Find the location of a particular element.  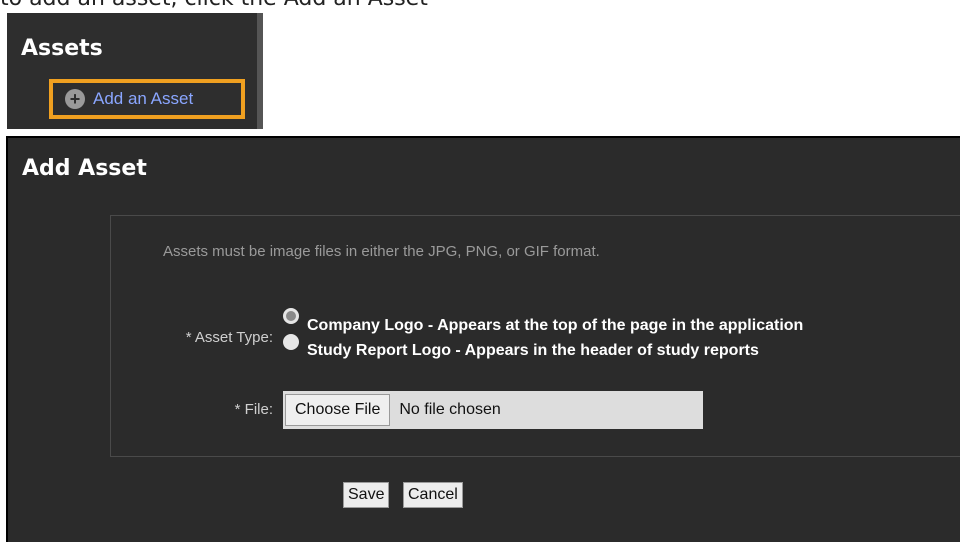

add-asset-label: Add an Asset is located at coordinates (143, 98).